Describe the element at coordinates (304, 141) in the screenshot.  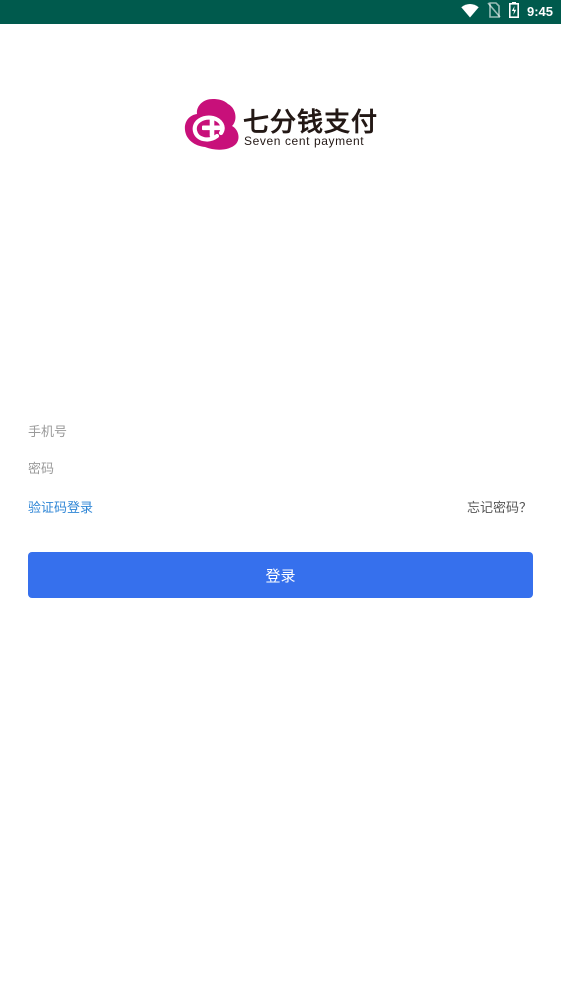
I see `logo-subtitle: Seven cent payment` at that location.